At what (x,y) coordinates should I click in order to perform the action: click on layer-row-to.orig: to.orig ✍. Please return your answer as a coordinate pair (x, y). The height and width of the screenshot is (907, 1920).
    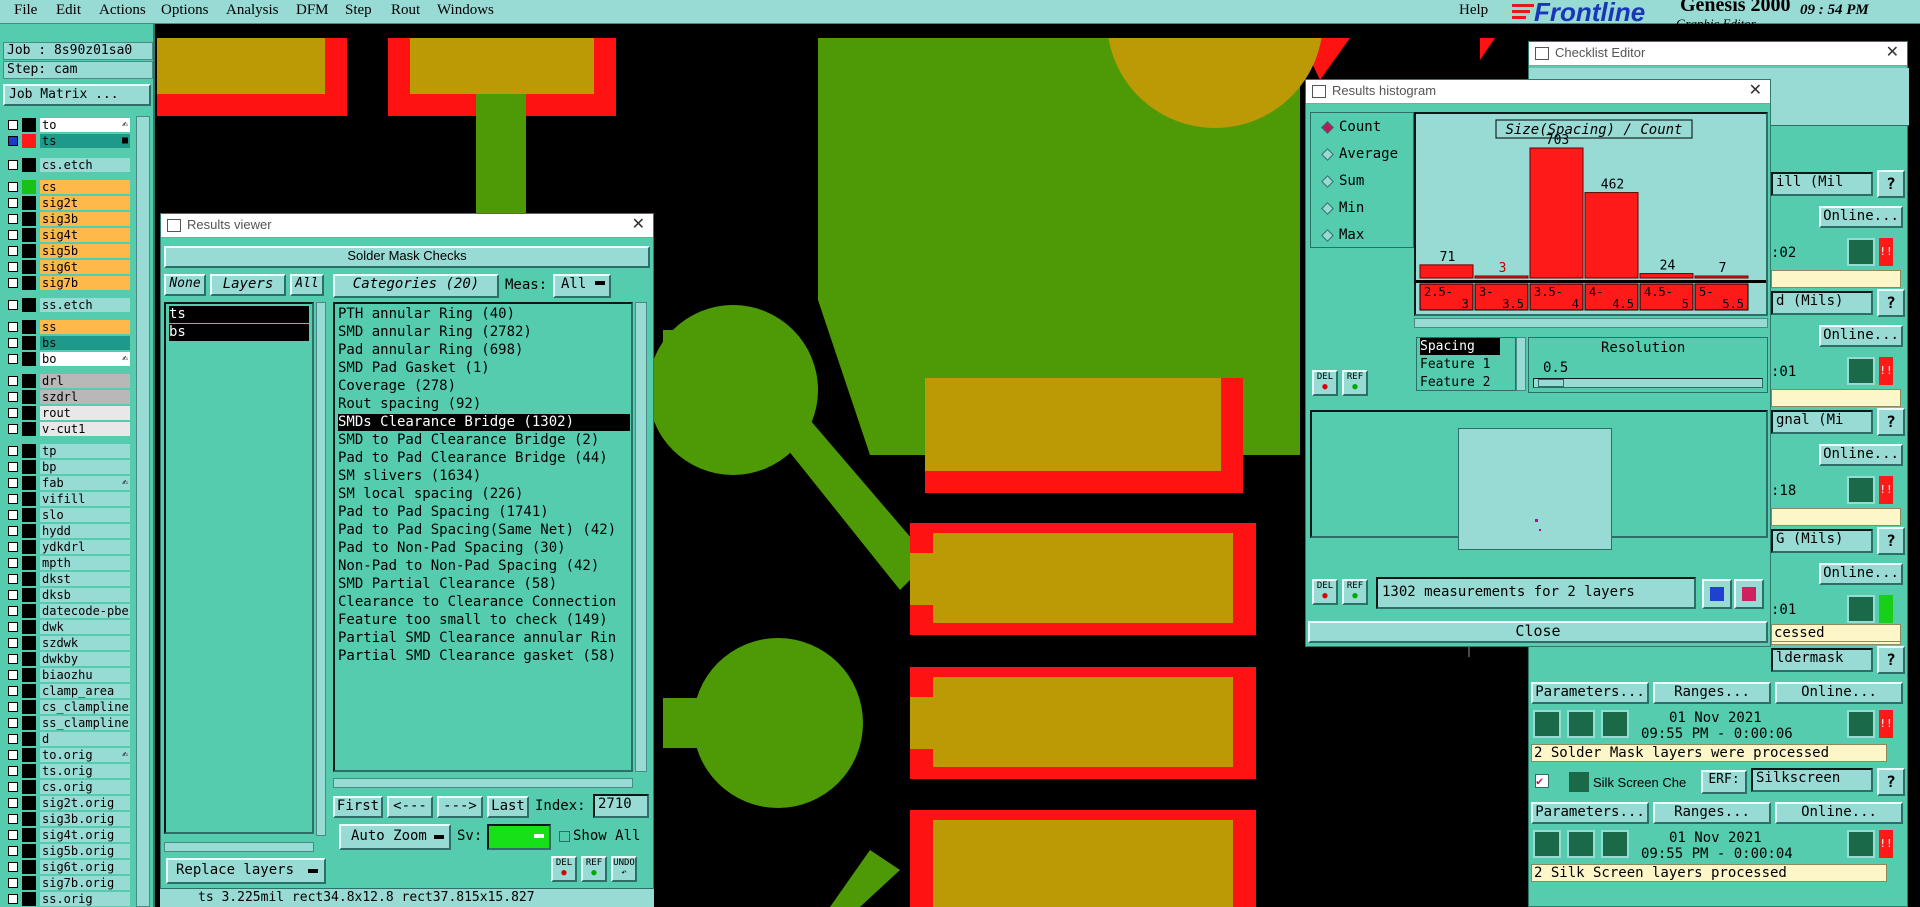
    Looking at the image, I should click on (69, 755).